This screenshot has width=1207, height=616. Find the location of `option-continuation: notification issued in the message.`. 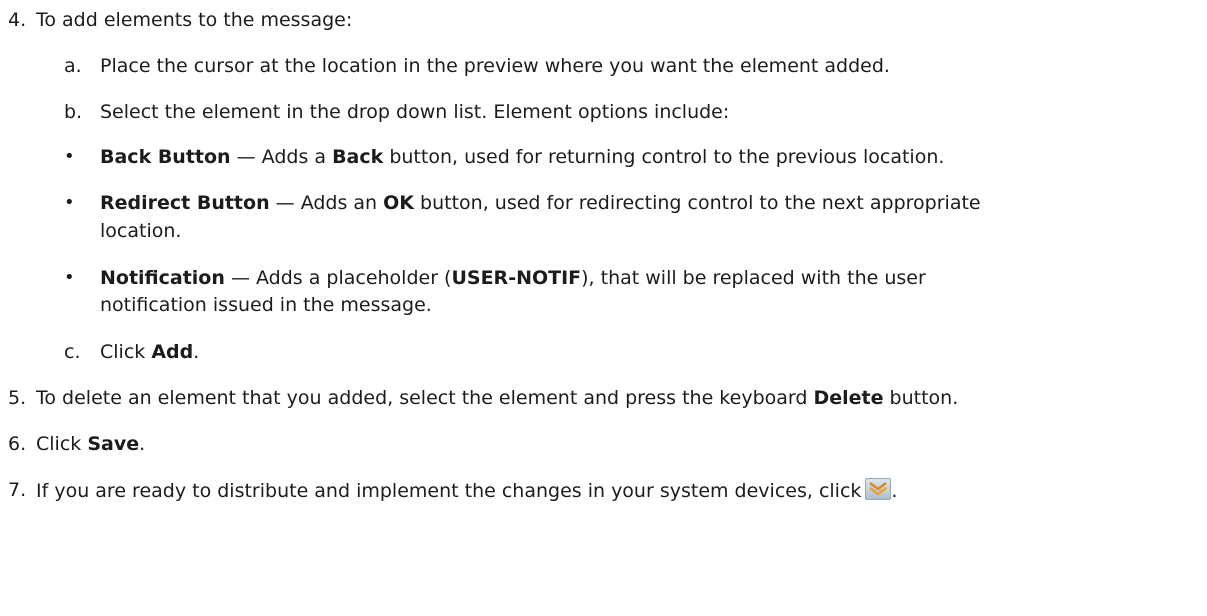

option-continuation: notification issued in the message. is located at coordinates (266, 305).